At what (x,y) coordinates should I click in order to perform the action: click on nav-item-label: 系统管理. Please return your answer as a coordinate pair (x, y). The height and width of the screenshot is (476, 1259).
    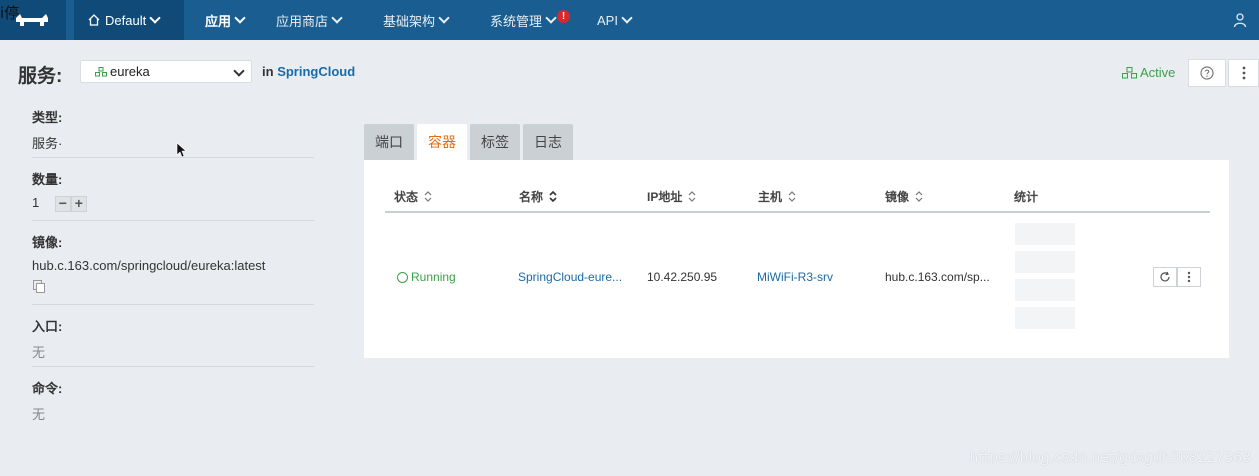
    Looking at the image, I should click on (516, 21).